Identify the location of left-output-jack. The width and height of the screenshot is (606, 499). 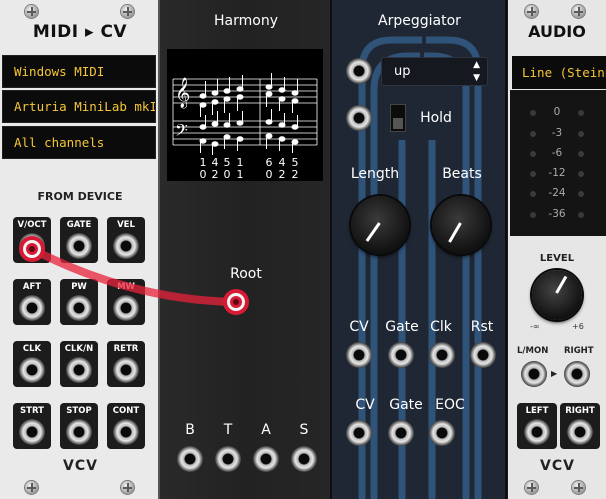
(537, 432).